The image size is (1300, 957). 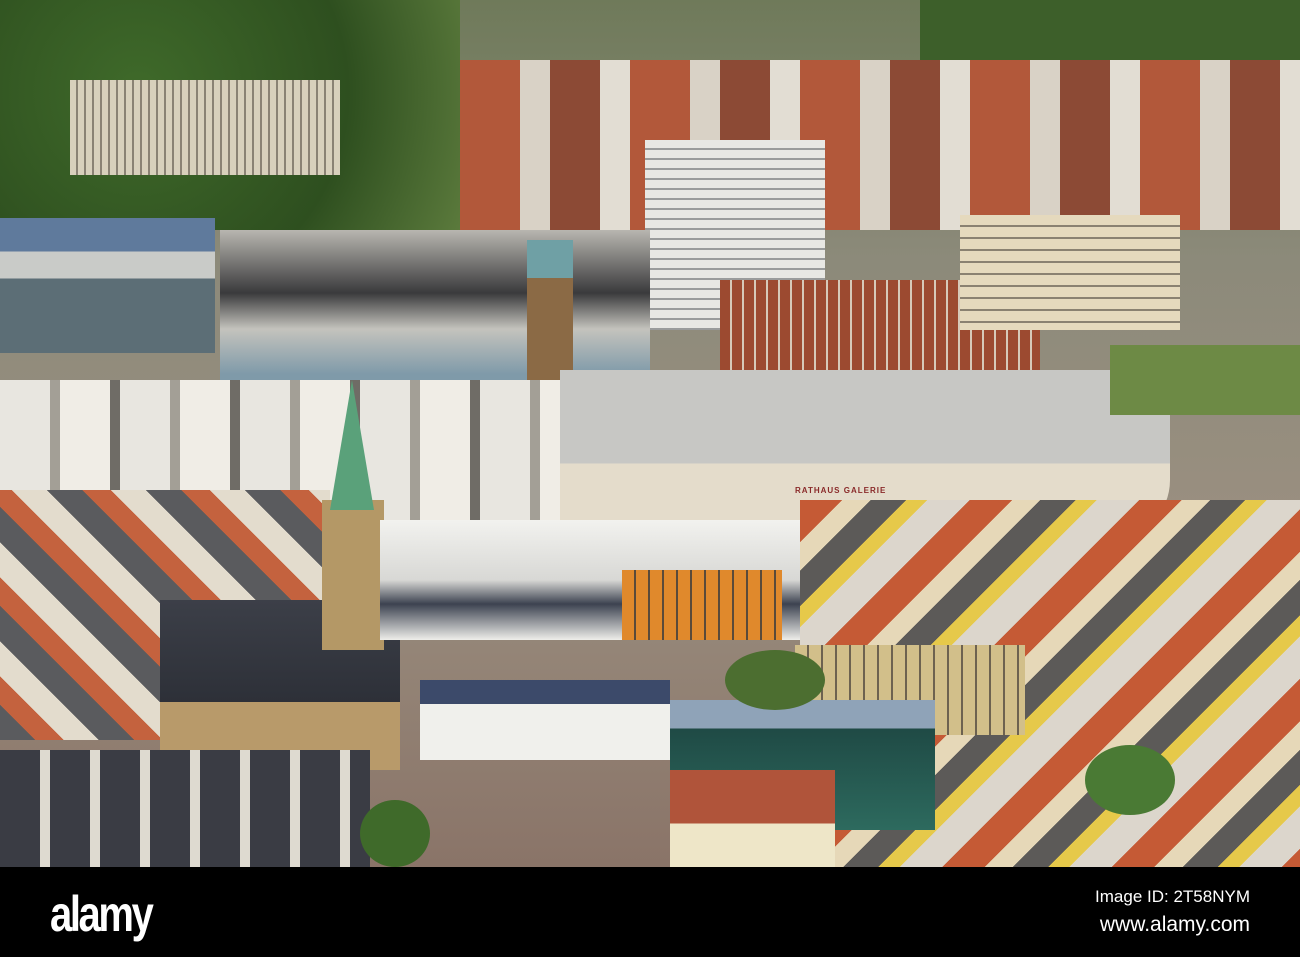 What do you see at coordinates (205, 127) in the screenshot?
I see `office-building` at bounding box center [205, 127].